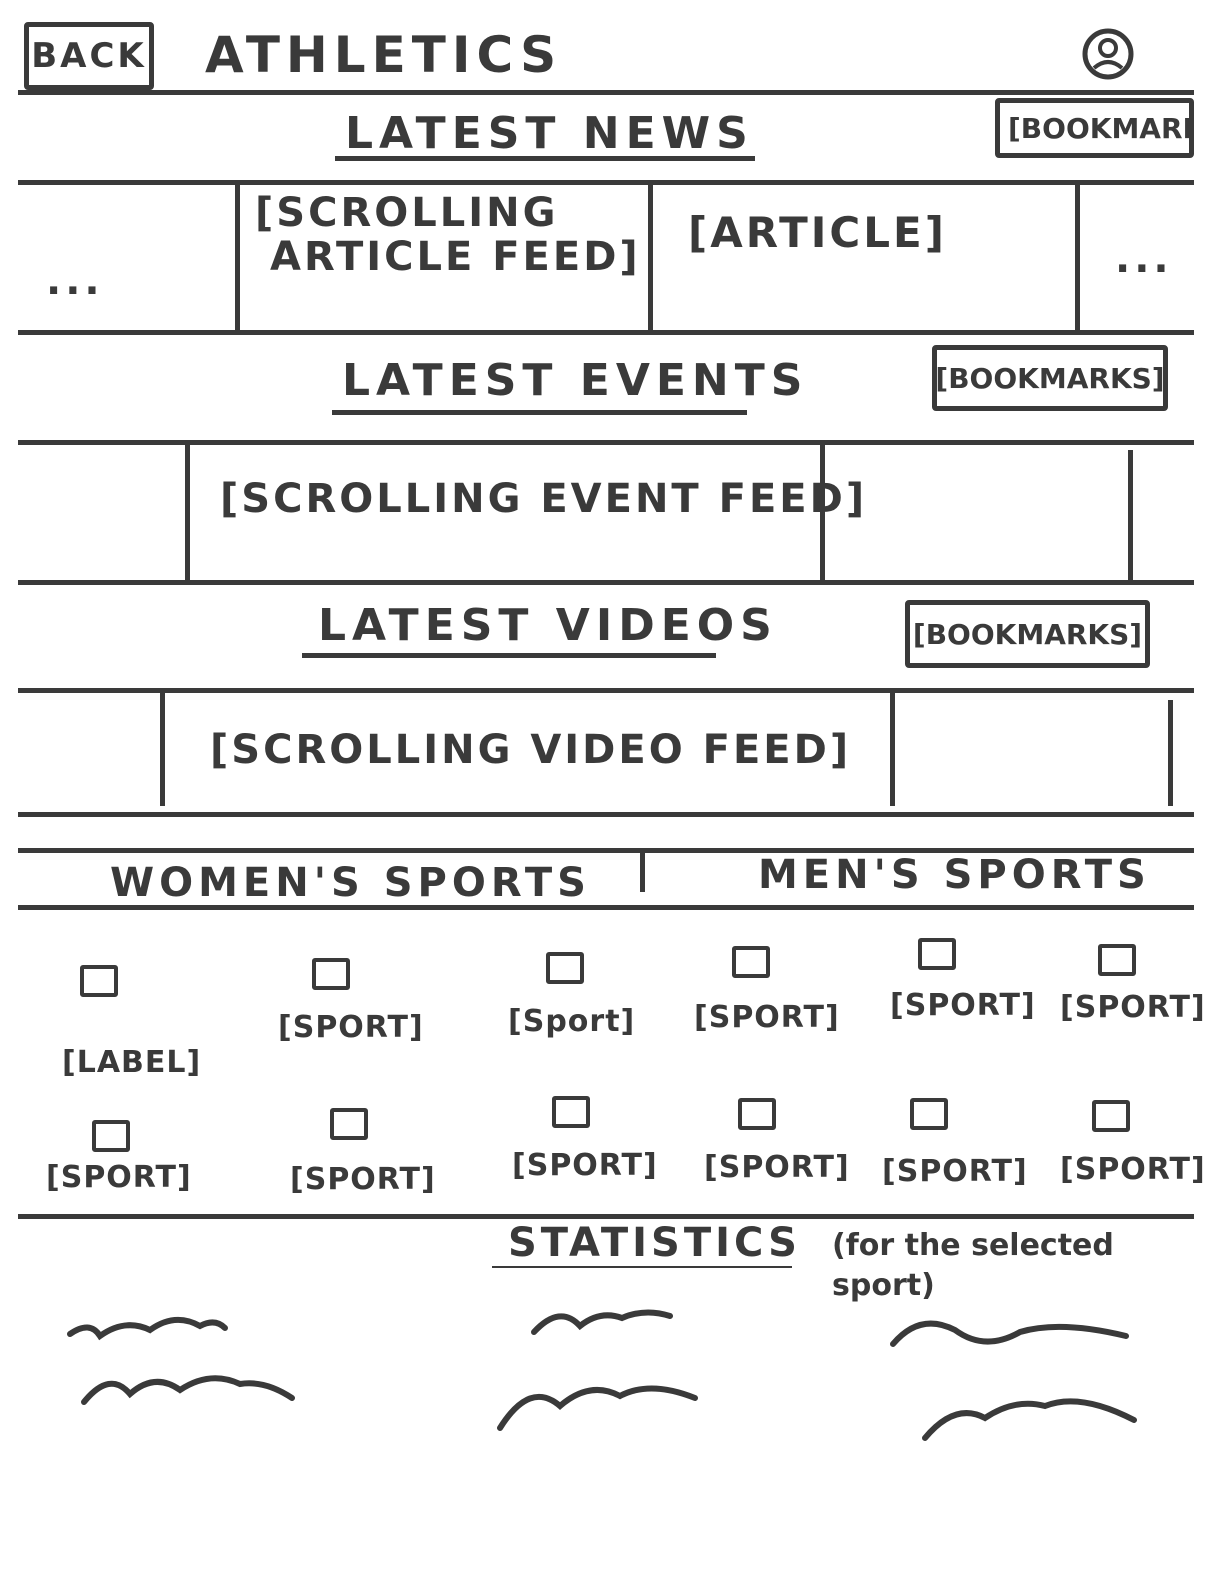 This screenshot has width=1224, height=1584. I want to click on user-icon, so click(1108, 54).